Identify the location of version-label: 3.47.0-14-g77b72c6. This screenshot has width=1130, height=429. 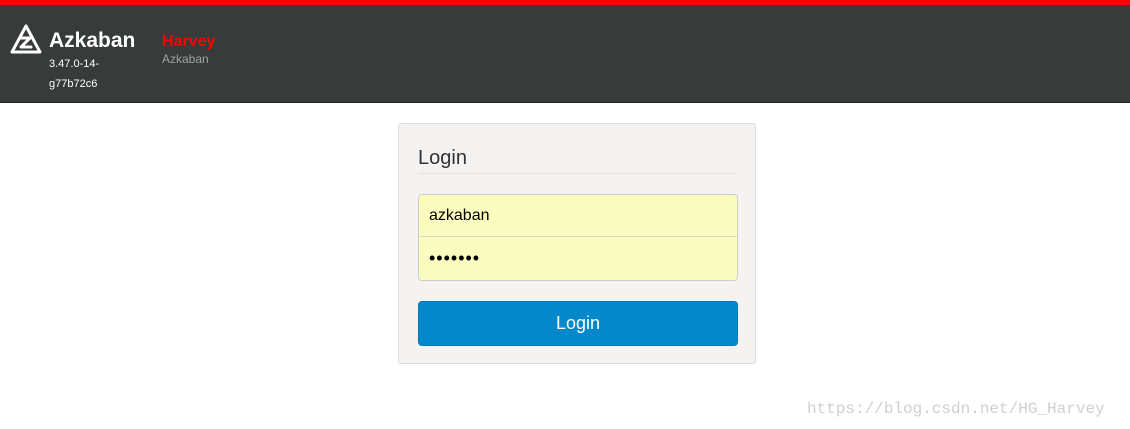
(74, 74).